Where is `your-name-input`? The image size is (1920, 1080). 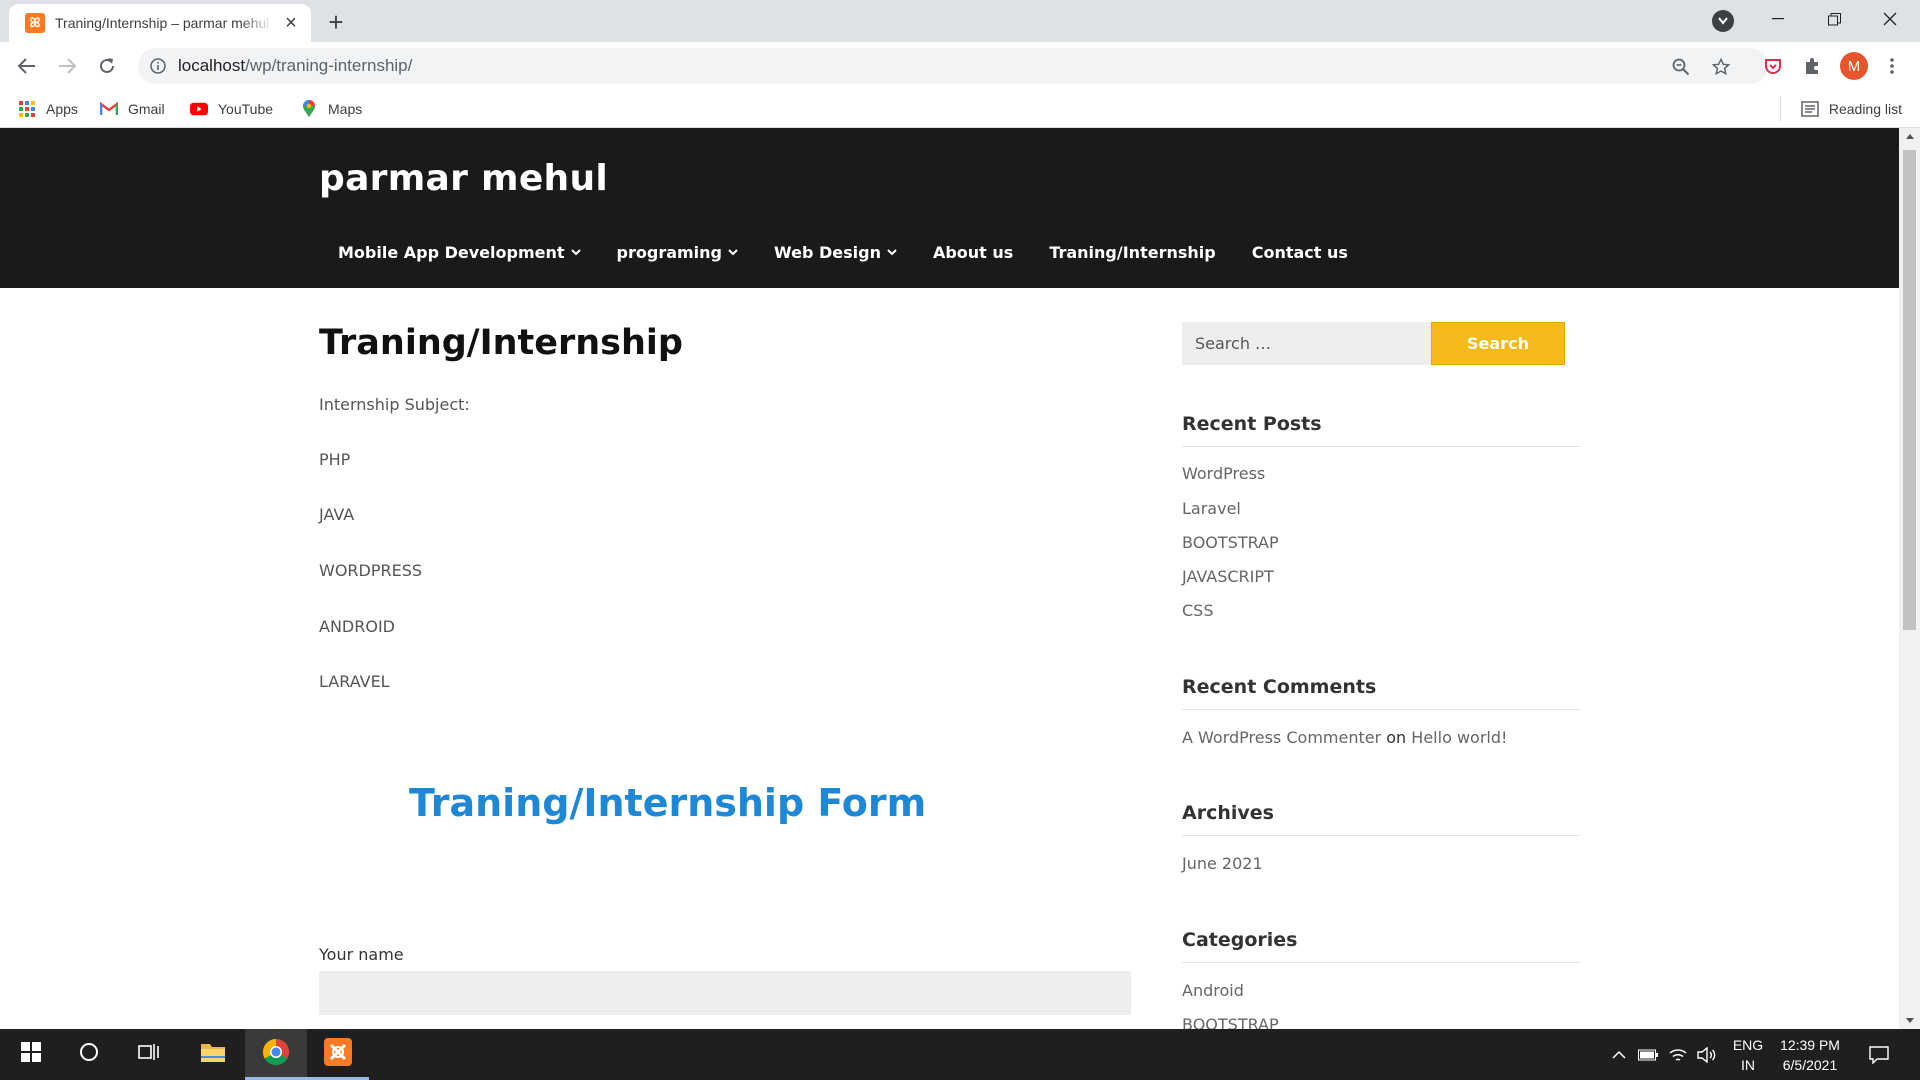 your-name-input is located at coordinates (725, 993).